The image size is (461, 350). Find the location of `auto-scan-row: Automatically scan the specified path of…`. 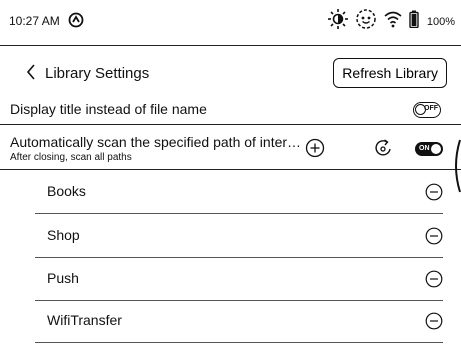

auto-scan-row: Automatically scan the specified path of… is located at coordinates (230, 148).